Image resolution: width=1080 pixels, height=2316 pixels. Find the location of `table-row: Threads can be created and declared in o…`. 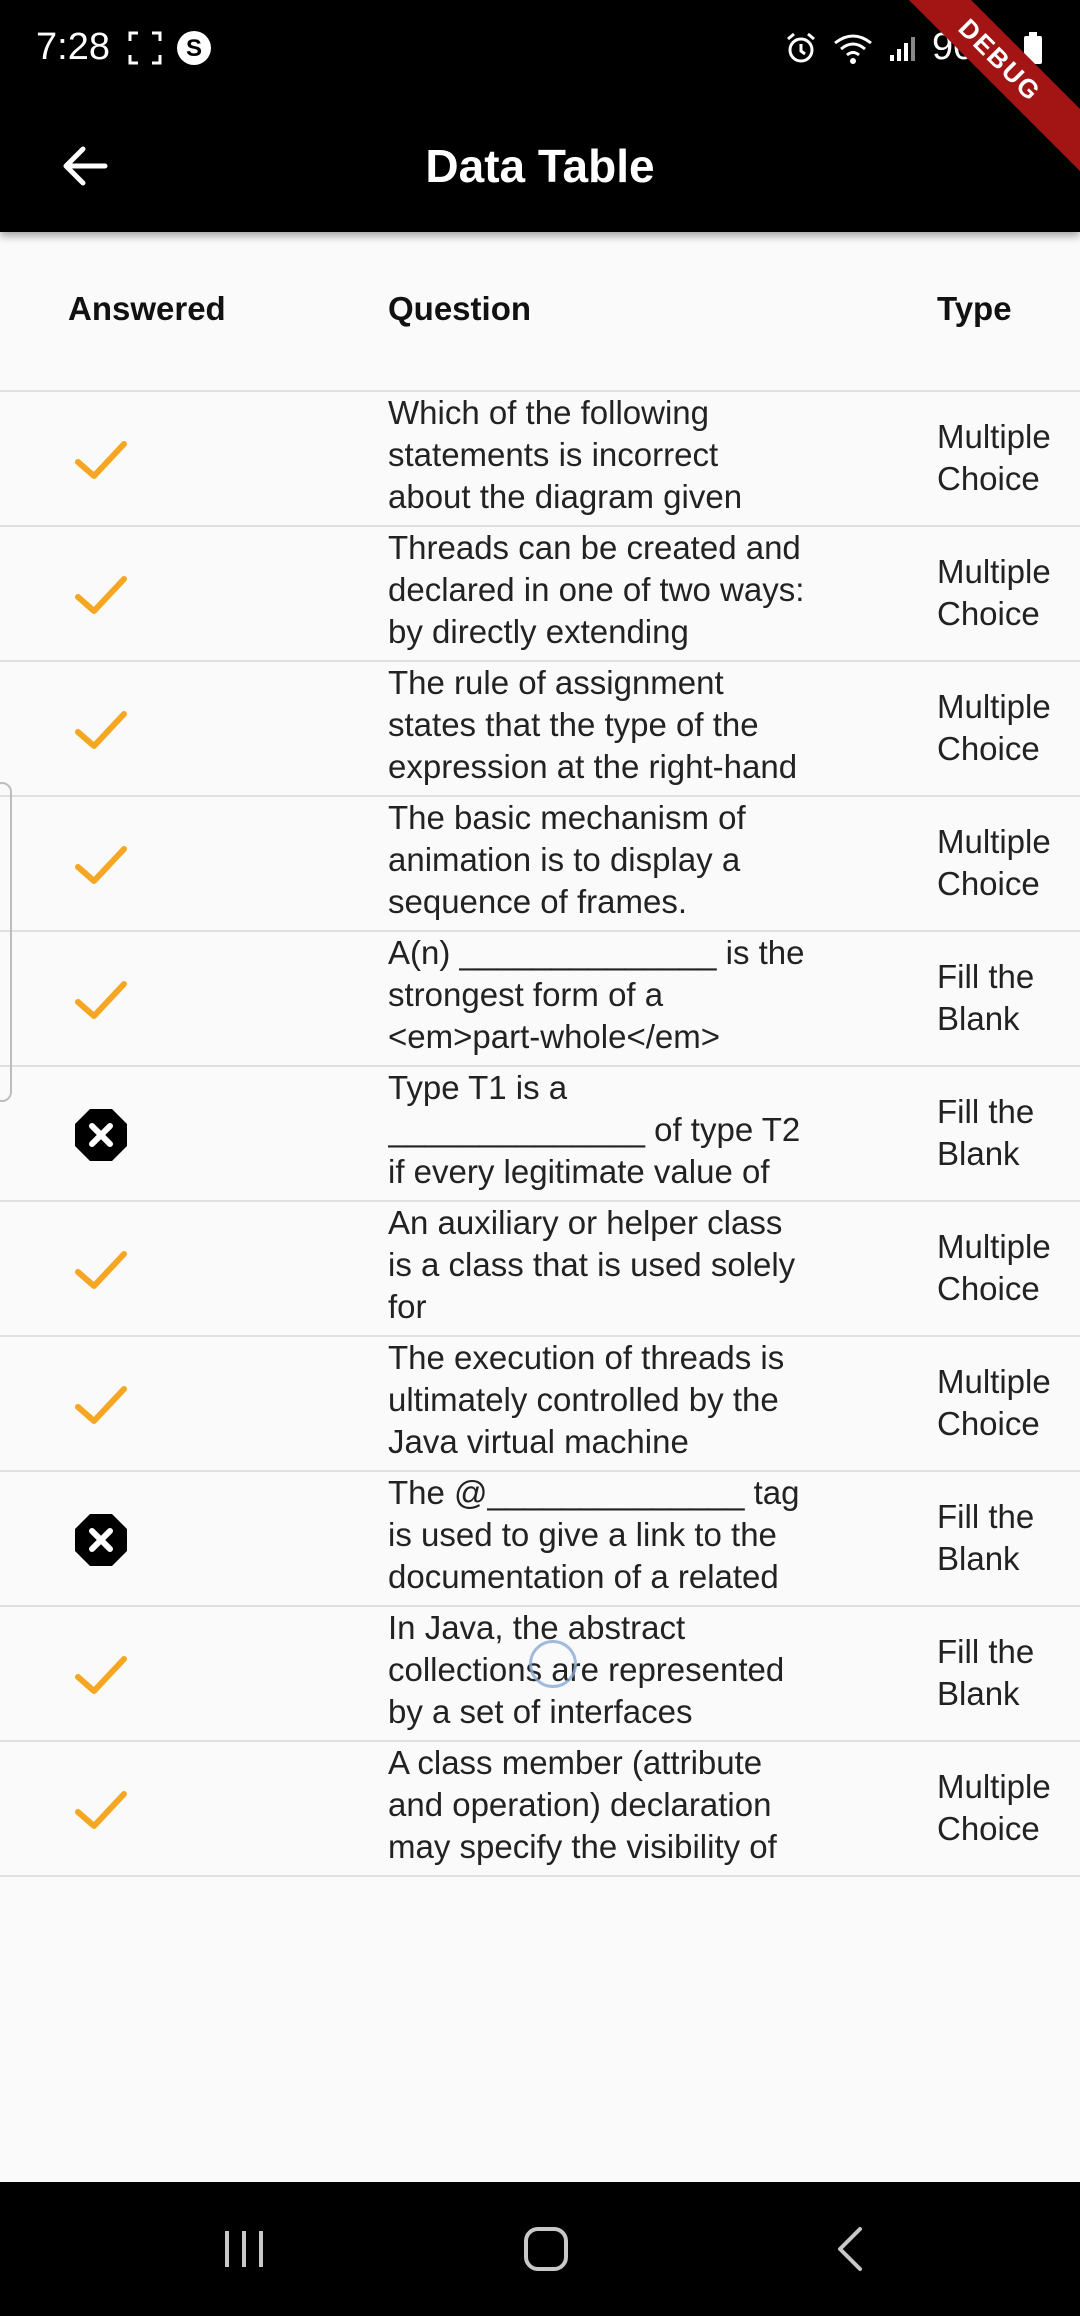

table-row: Threads can be created and declared in o… is located at coordinates (540, 594).